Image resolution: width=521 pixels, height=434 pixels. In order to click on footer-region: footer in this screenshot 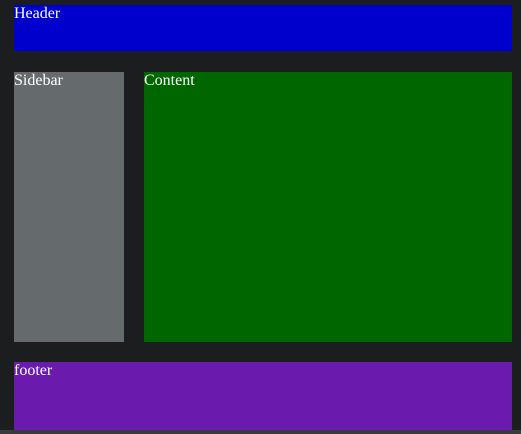, I will do `click(263, 396)`.